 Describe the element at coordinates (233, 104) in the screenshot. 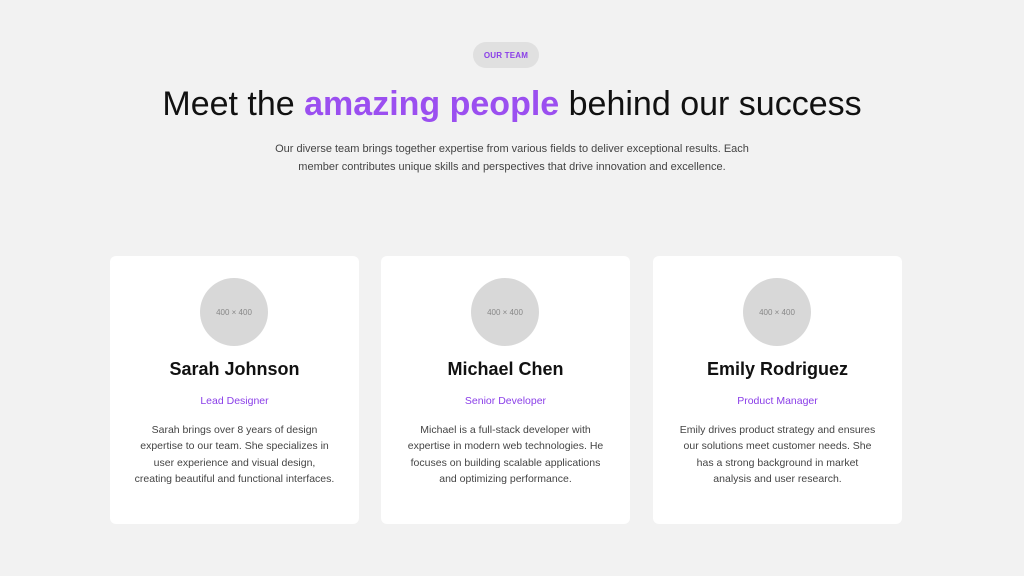

I see `headline-lead-text: Meet the` at that location.